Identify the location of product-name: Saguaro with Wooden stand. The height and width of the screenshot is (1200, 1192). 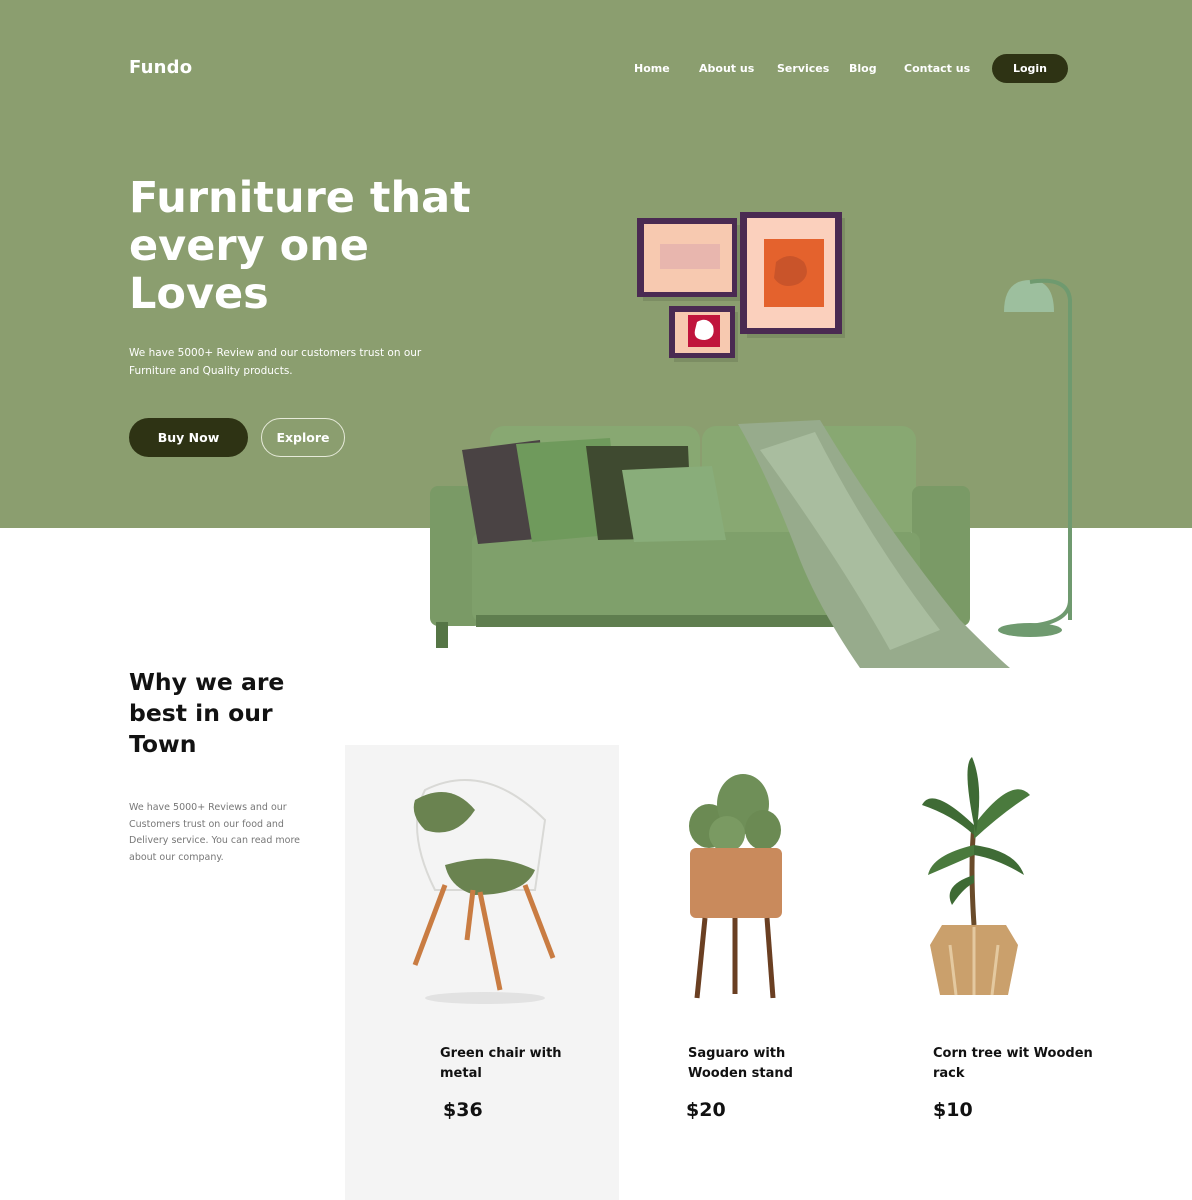
(768, 1064).